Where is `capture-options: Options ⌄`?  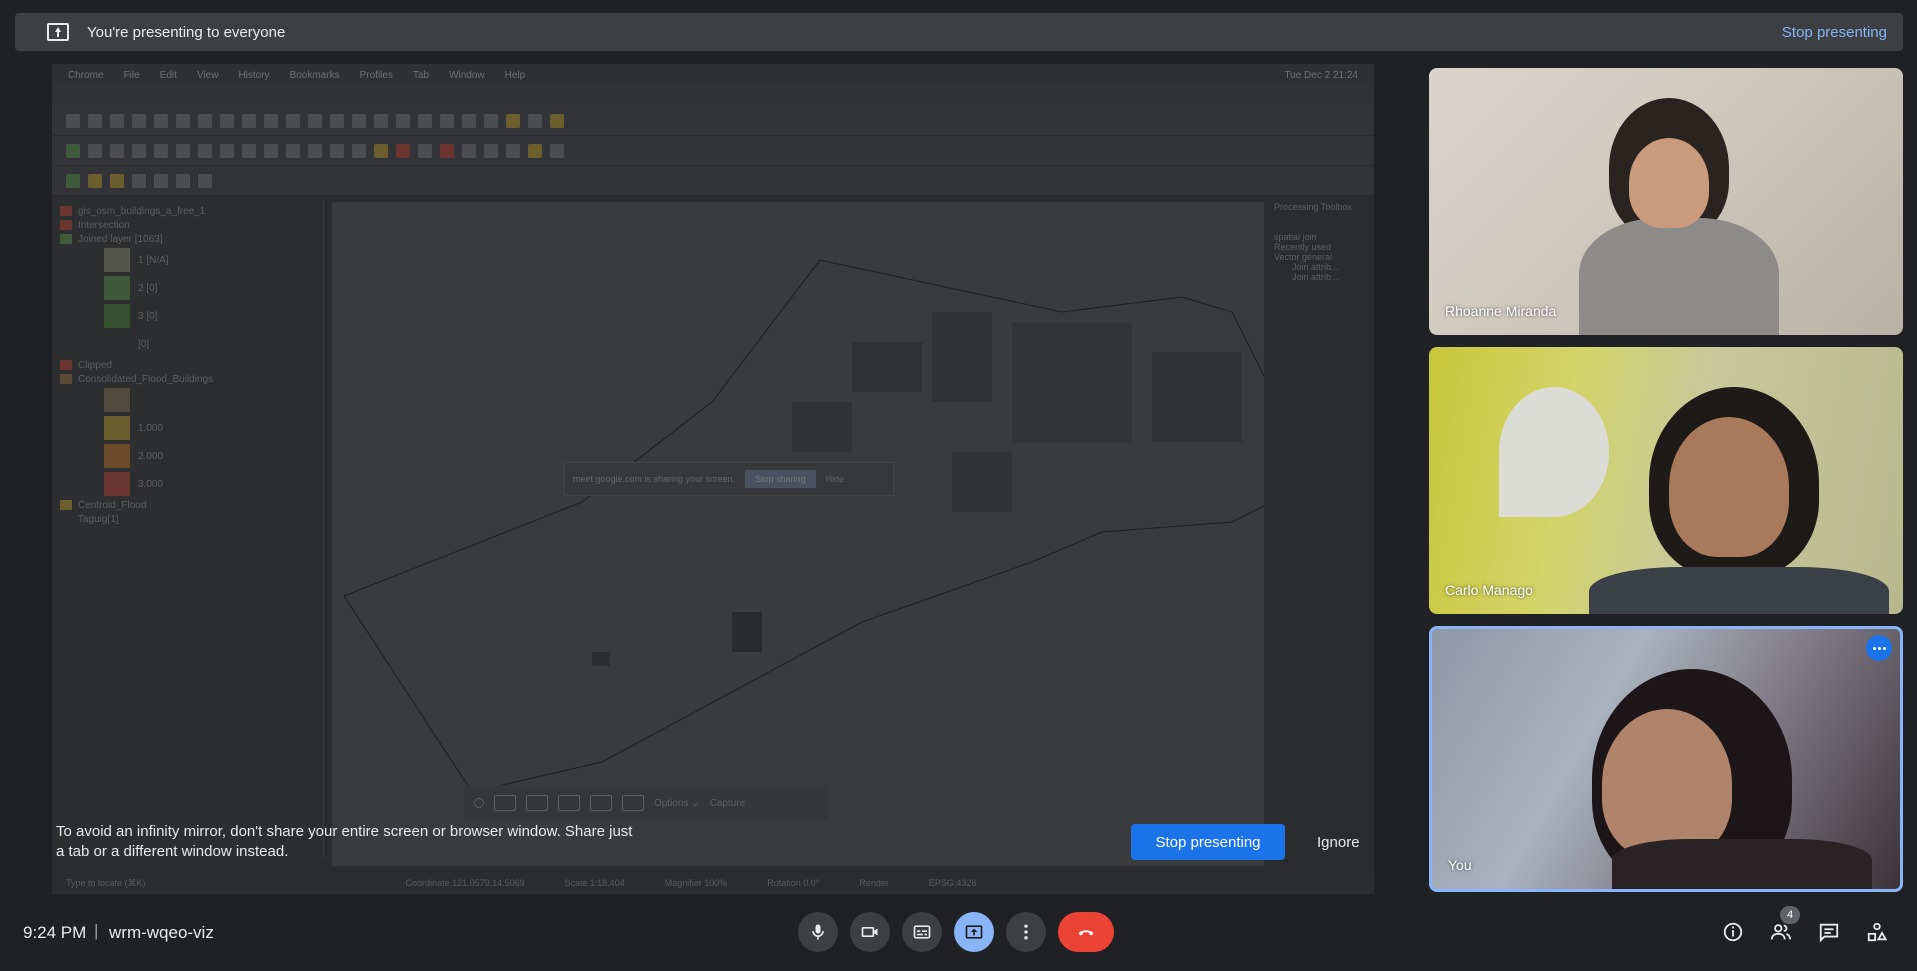
capture-options: Options ⌄ is located at coordinates (677, 803).